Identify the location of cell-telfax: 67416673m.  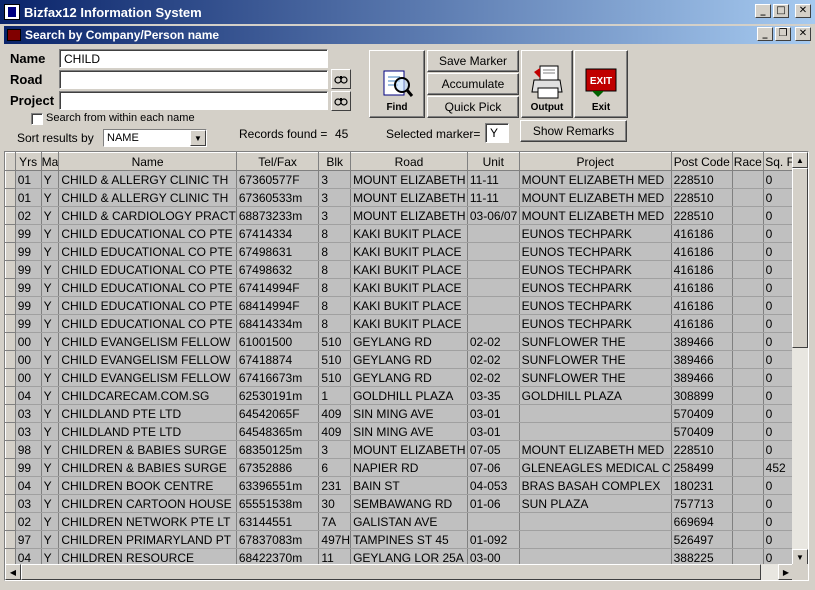
(278, 377).